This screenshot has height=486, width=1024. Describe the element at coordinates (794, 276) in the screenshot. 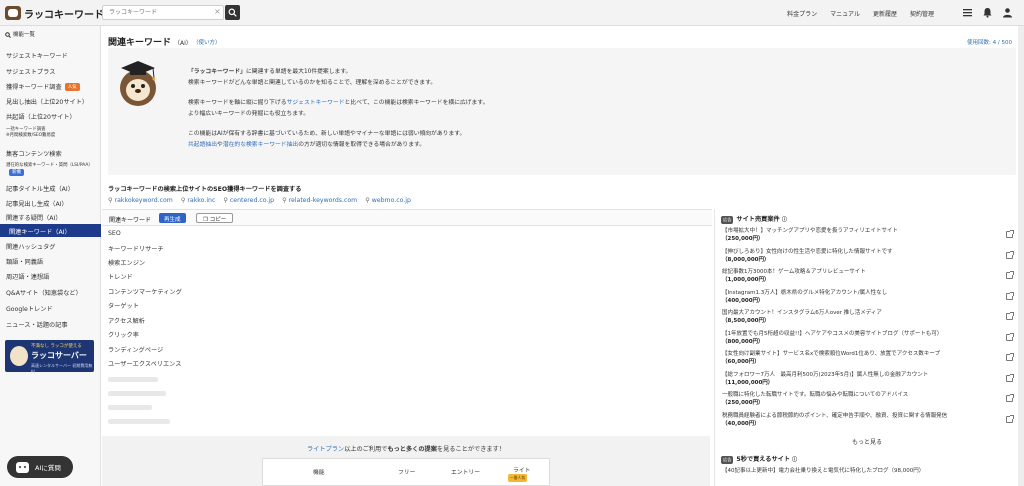

I see `site-sale-item: 総記事数1万3000本！ゲーム攻略＆アプリレビューサイト （1,000,000円）` at that location.